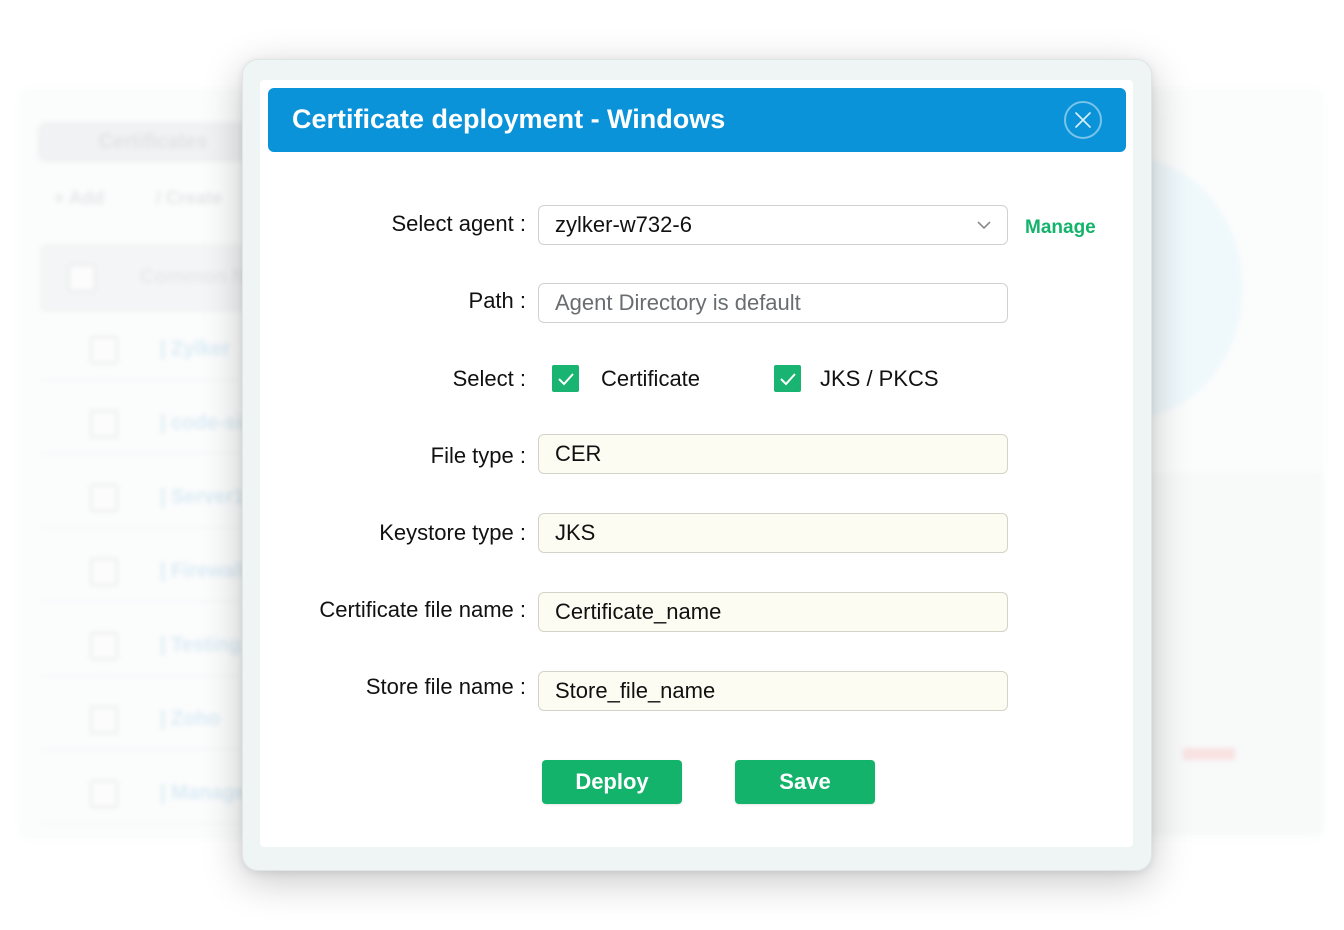  I want to click on jks-pkcs-checkbox, so click(787, 378).